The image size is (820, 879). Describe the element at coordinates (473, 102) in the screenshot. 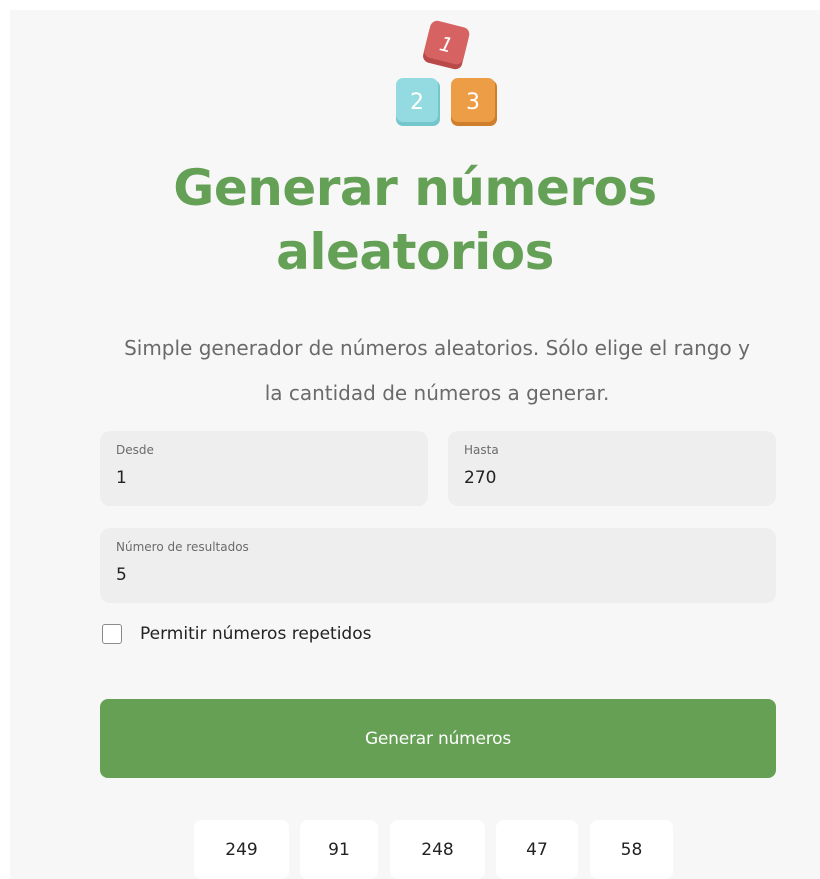

I see `cube-digit-3: 3` at that location.